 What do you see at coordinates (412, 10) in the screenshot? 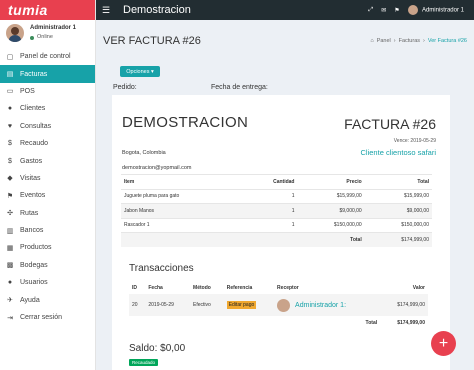
I see `topbar-avatar` at bounding box center [412, 10].